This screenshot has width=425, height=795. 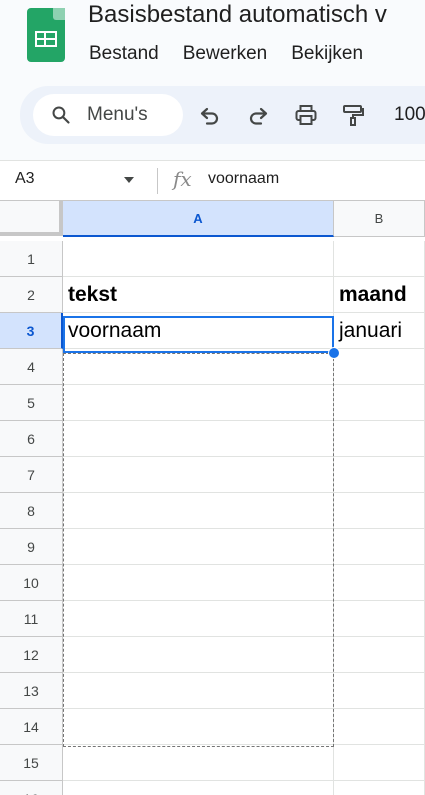 What do you see at coordinates (198, 475) in the screenshot?
I see `cell-a7` at bounding box center [198, 475].